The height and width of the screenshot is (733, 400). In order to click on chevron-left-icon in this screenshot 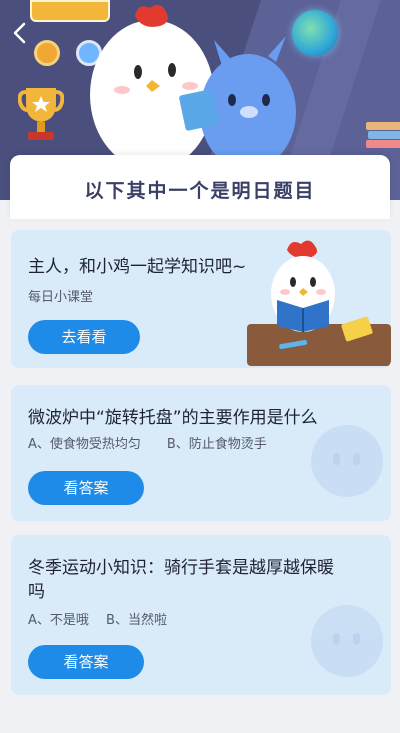, I will do `click(19, 33)`.